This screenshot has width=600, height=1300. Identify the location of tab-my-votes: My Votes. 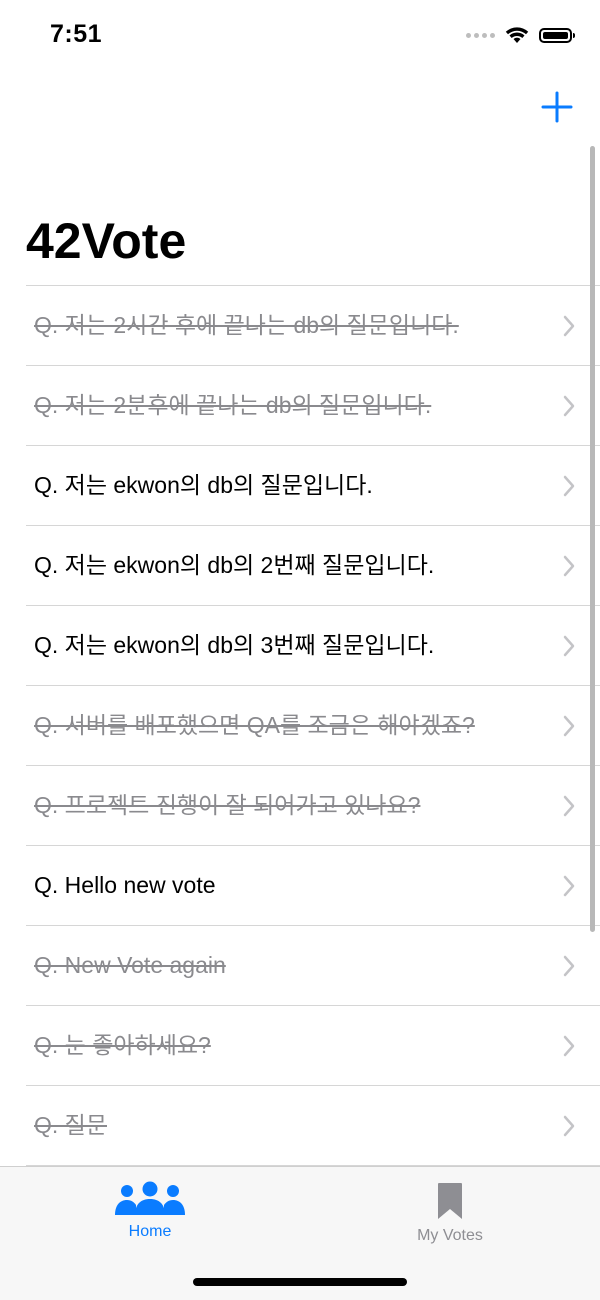
(450, 1215).